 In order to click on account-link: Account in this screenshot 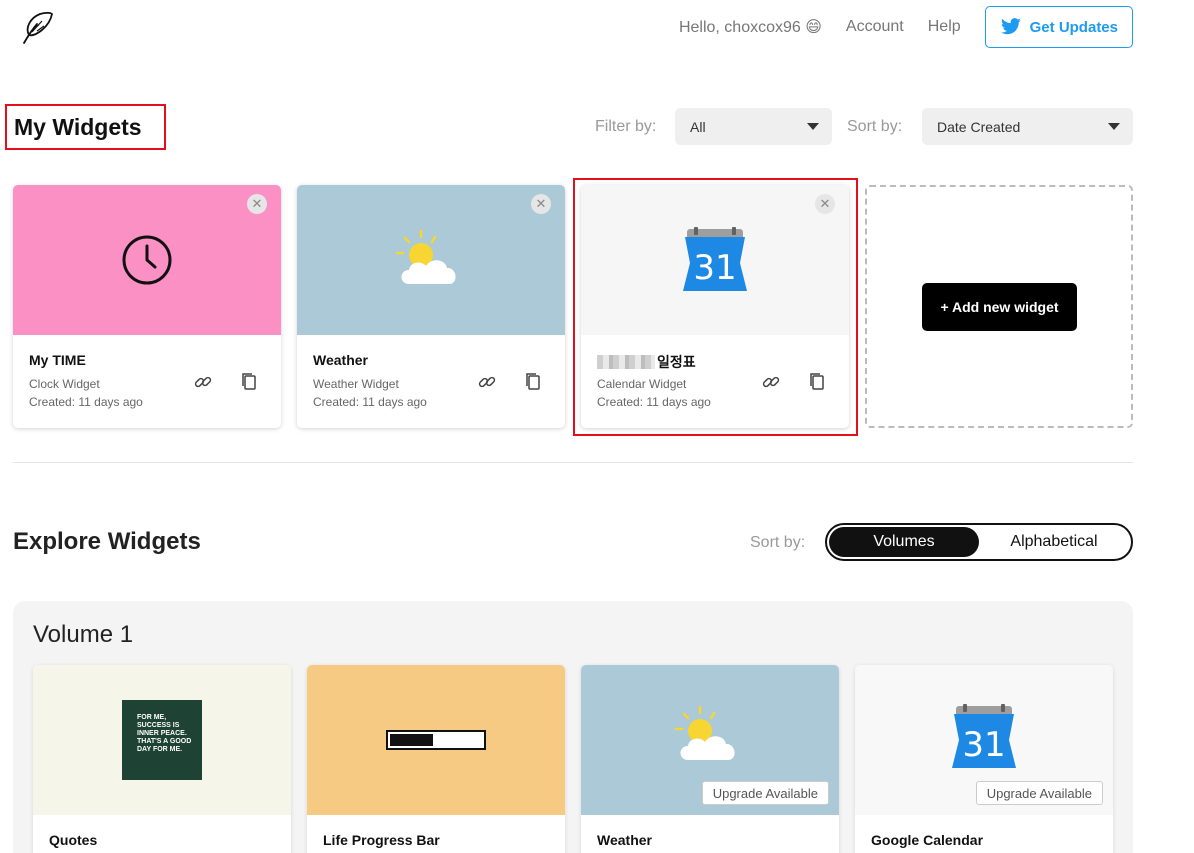, I will do `click(875, 27)`.